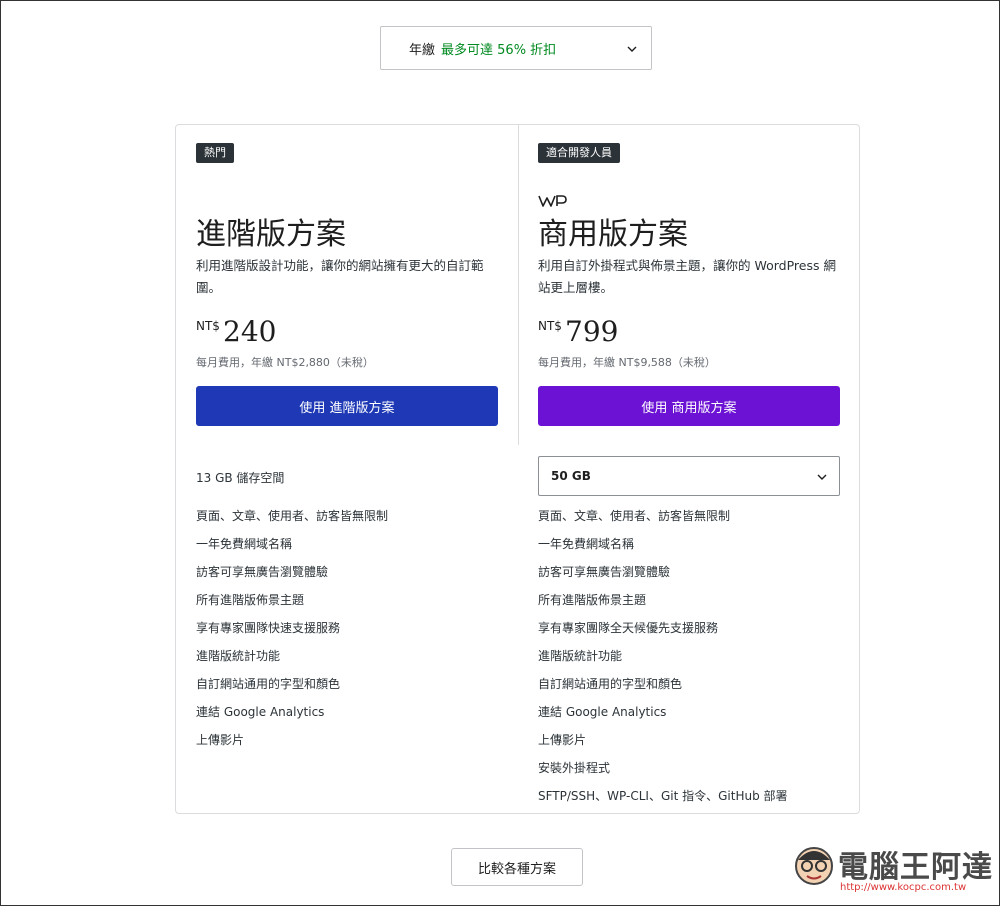  Describe the element at coordinates (915, 867) in the screenshot. I see `watermark-text: 電腦王阿達` at that location.